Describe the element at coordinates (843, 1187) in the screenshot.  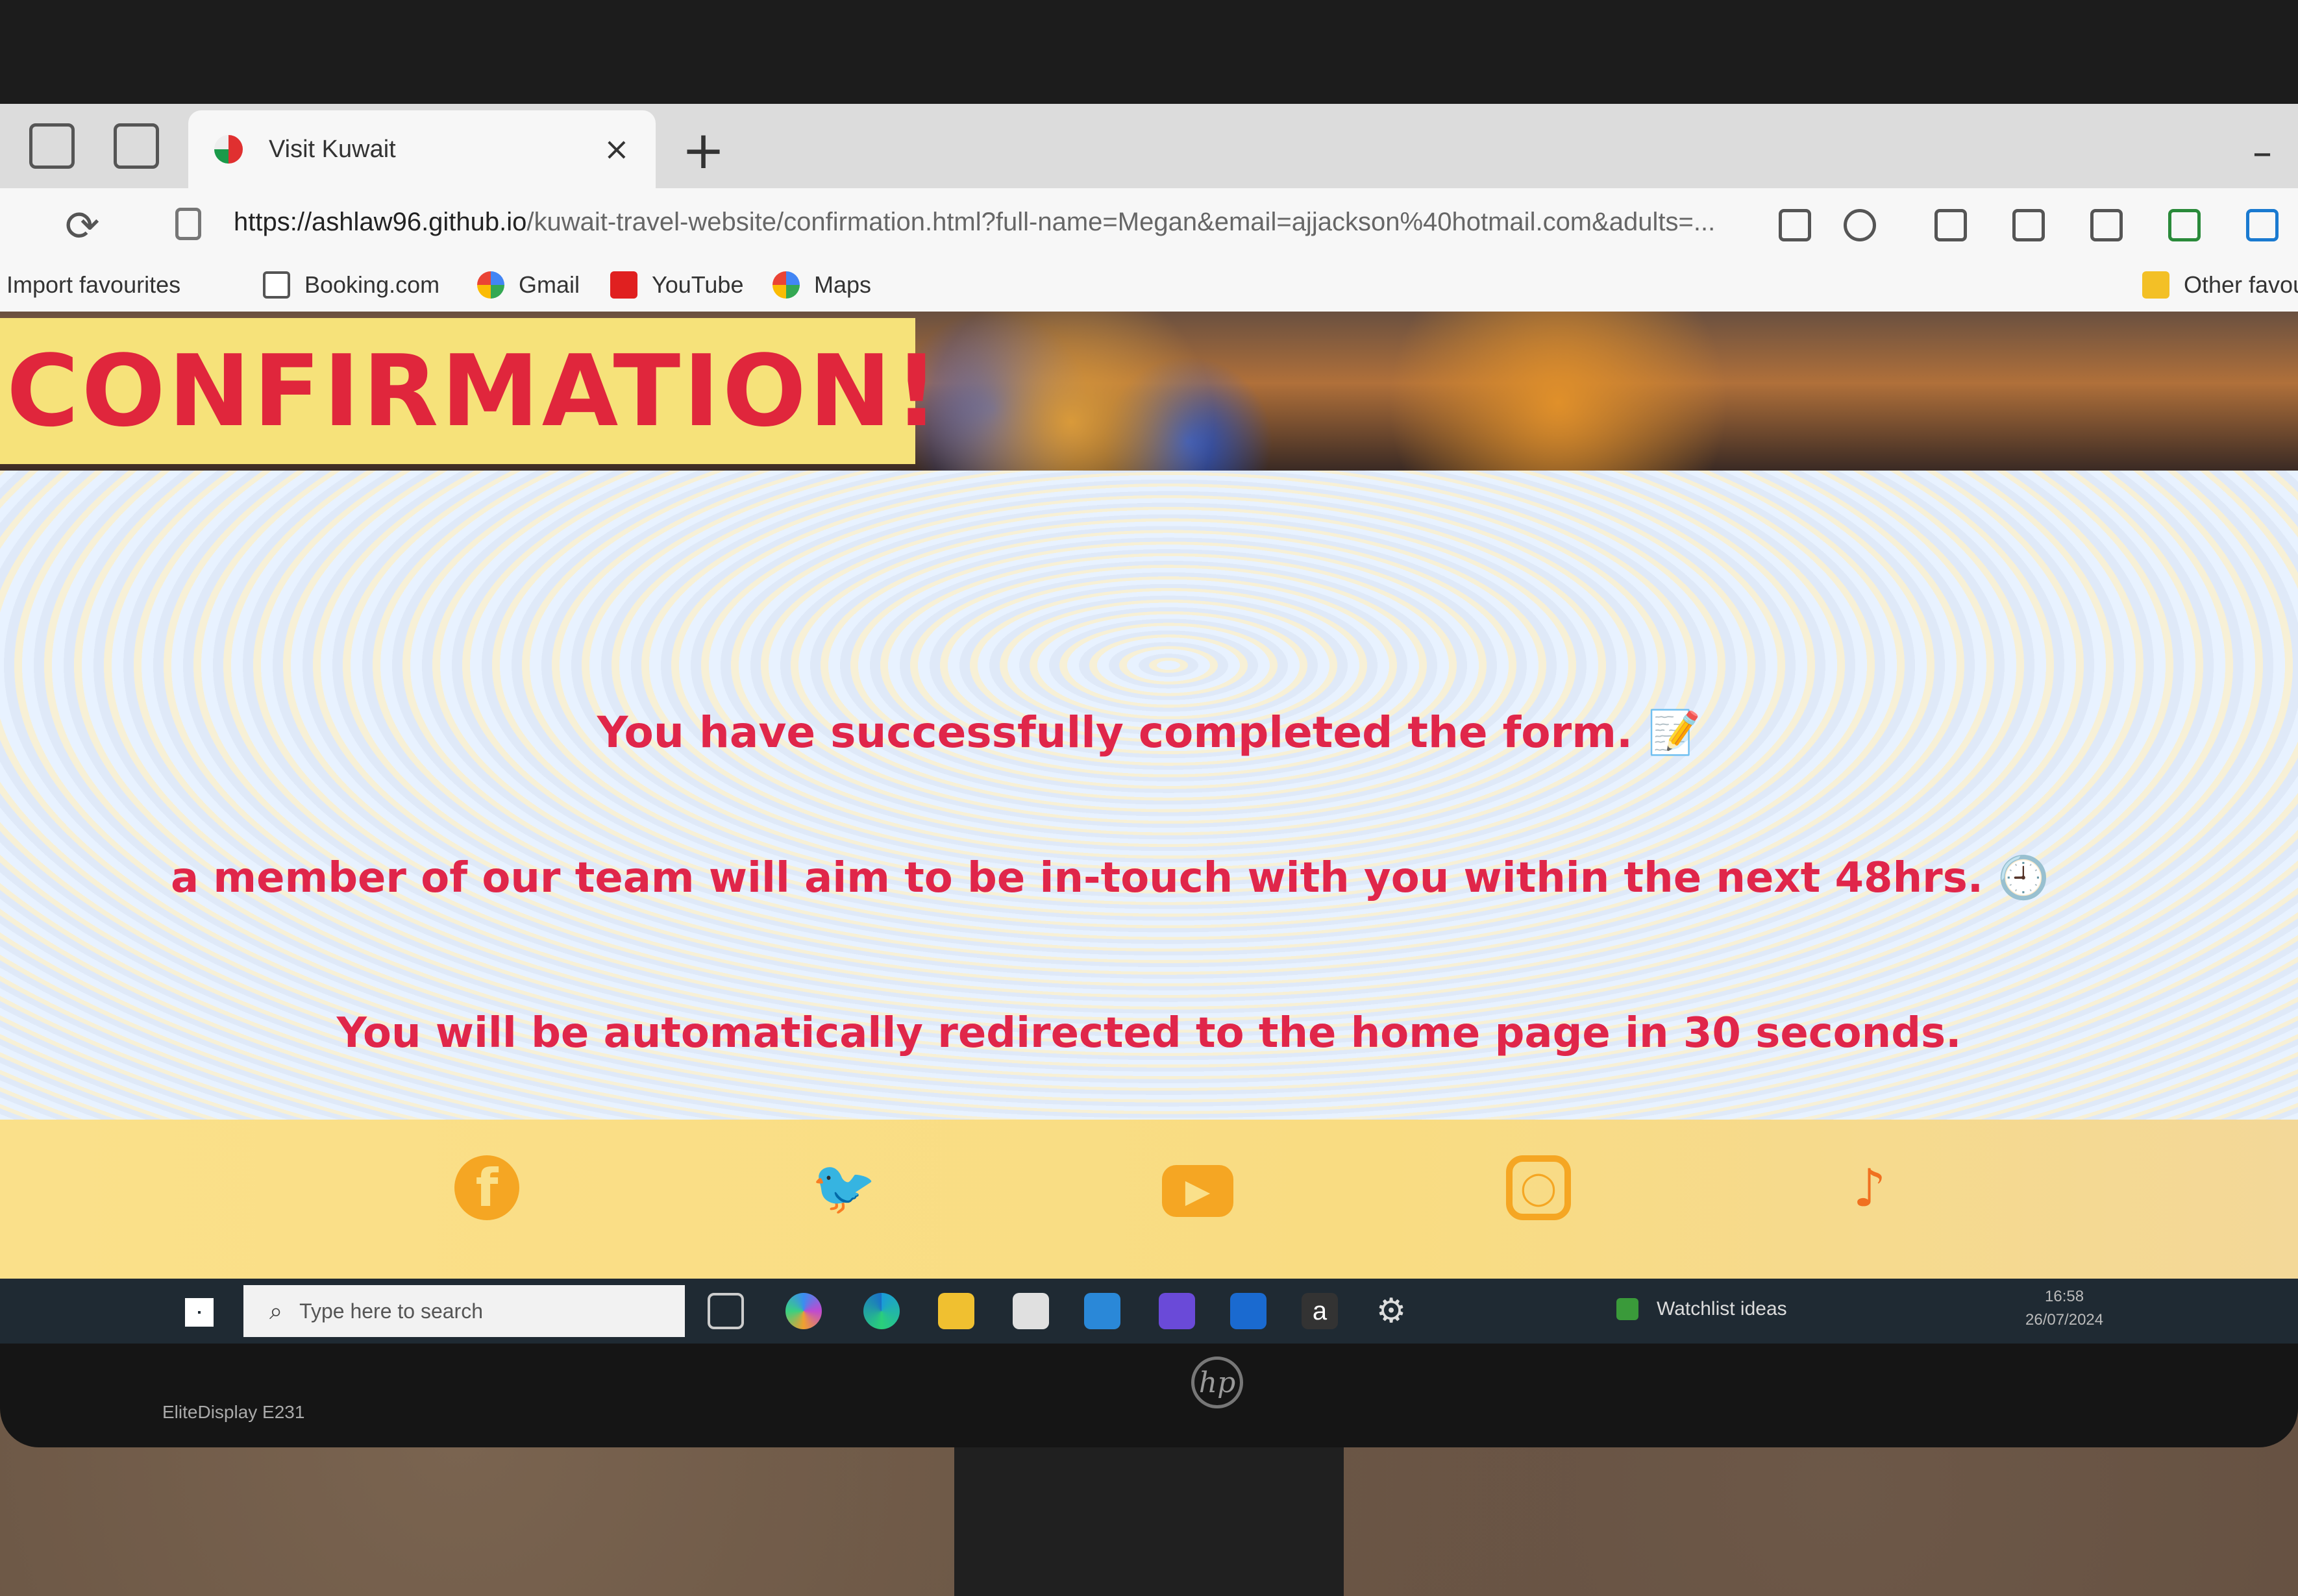
I see `twitter-icon: 🐦` at that location.